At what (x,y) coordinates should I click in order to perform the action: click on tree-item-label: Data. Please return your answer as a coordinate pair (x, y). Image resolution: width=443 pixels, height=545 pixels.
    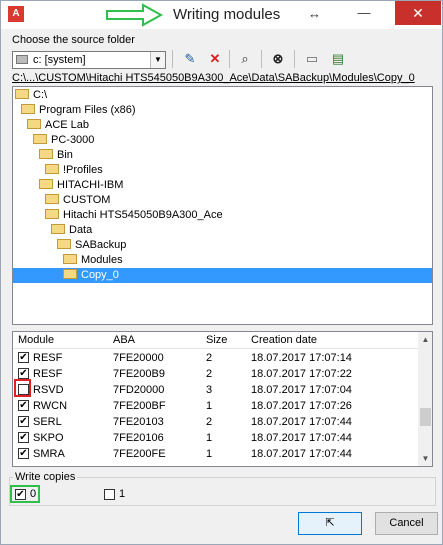
    Looking at the image, I should click on (81, 230).